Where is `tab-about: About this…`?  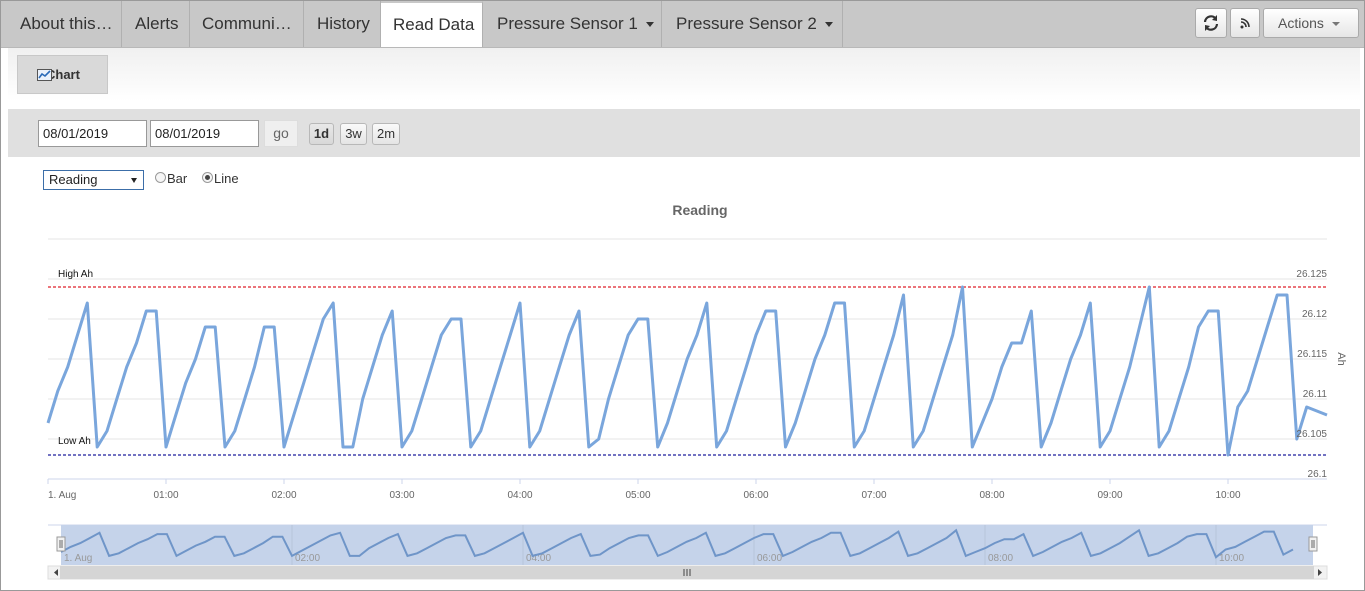
tab-about: About this… is located at coordinates (61, 24).